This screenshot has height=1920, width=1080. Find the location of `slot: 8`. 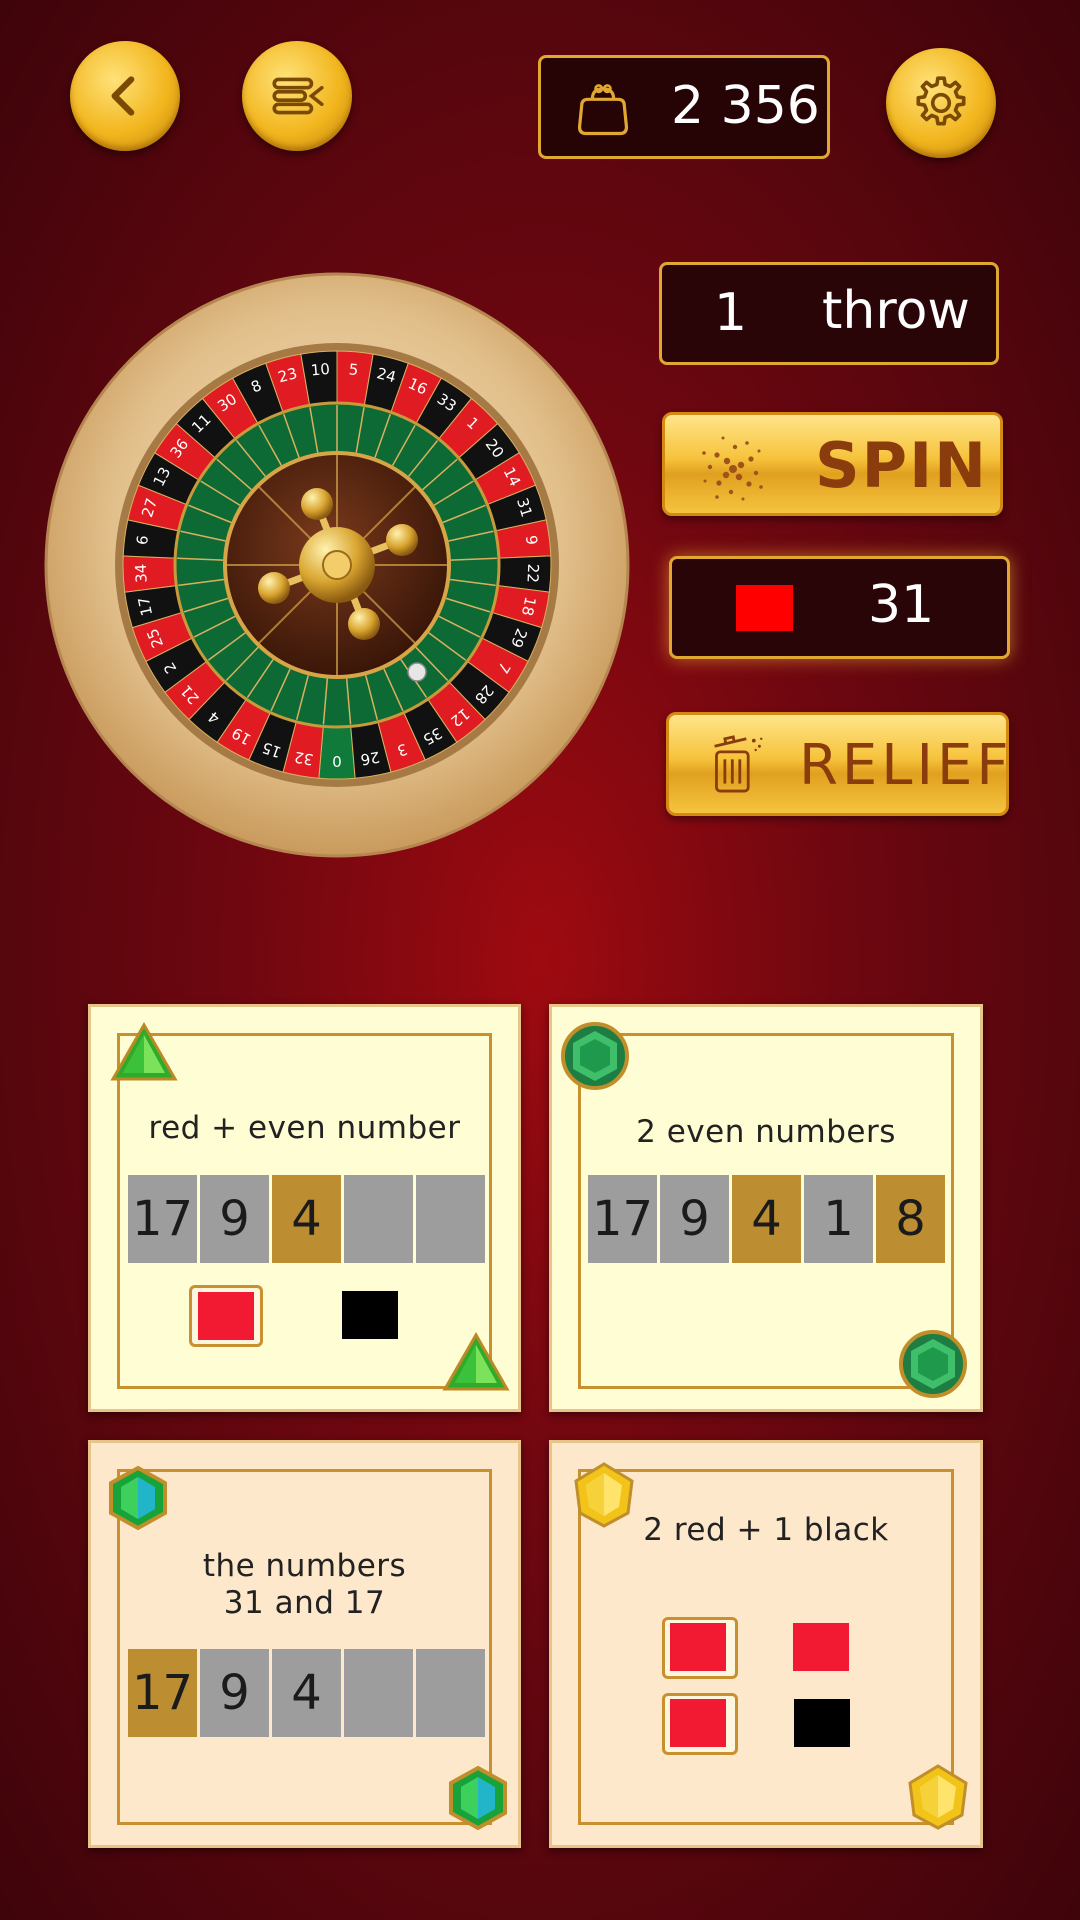

slot: 8 is located at coordinates (910, 1219).